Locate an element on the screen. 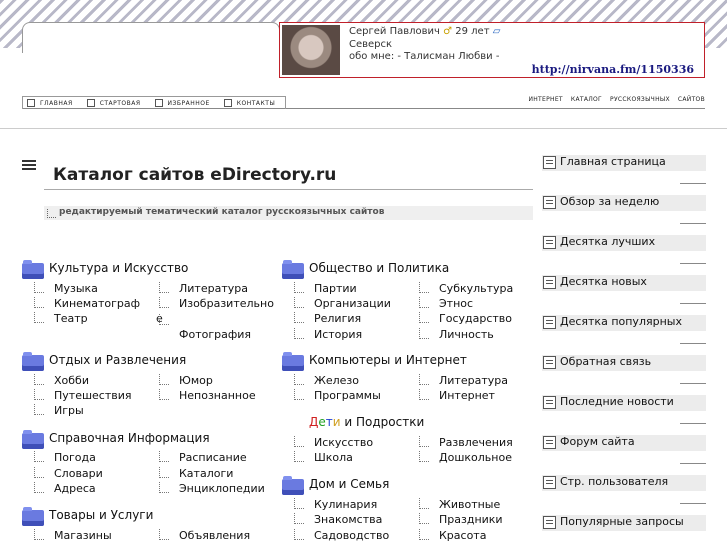 This screenshot has height=545, width=727. subcategory-link: История is located at coordinates (328, 334).